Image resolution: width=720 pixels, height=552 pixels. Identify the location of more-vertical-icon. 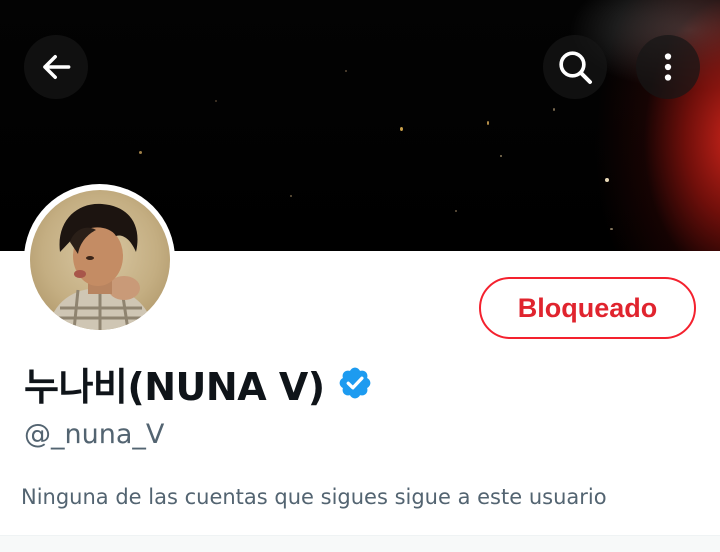
(668, 67).